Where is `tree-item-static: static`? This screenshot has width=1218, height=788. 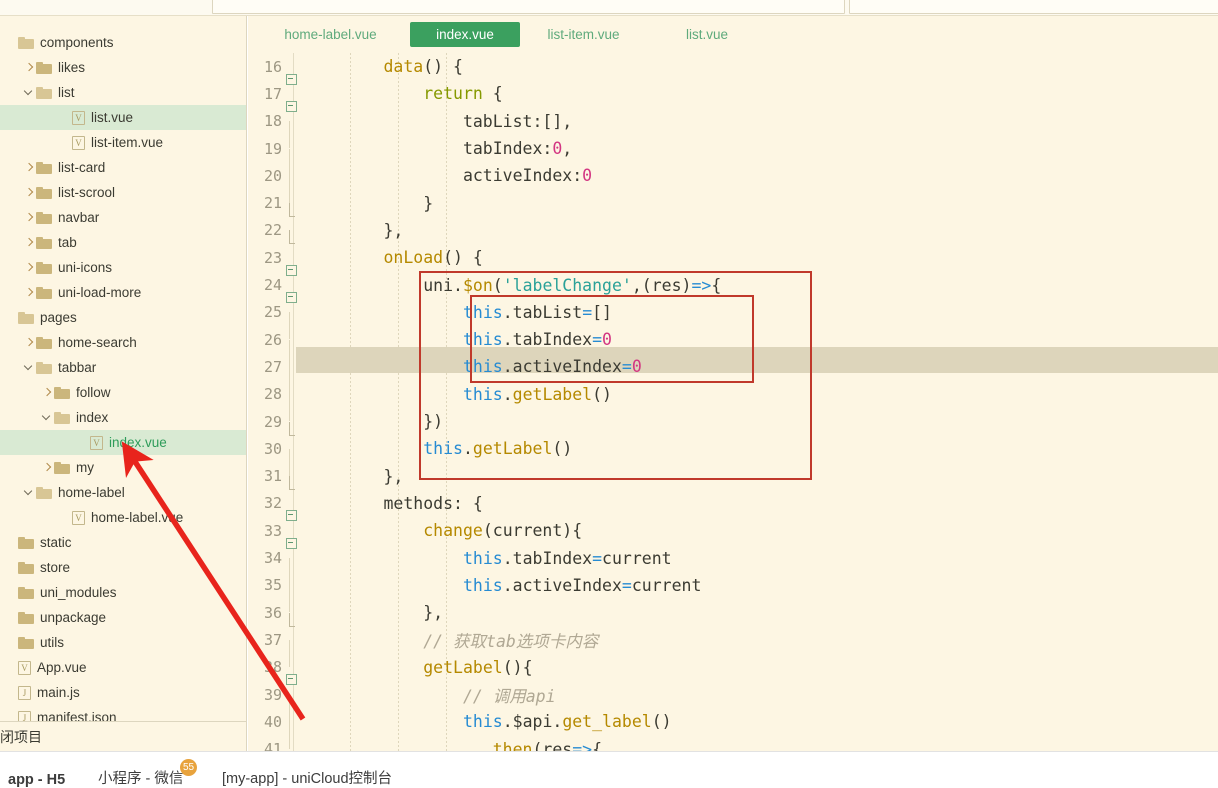 tree-item-static: static is located at coordinates (123, 542).